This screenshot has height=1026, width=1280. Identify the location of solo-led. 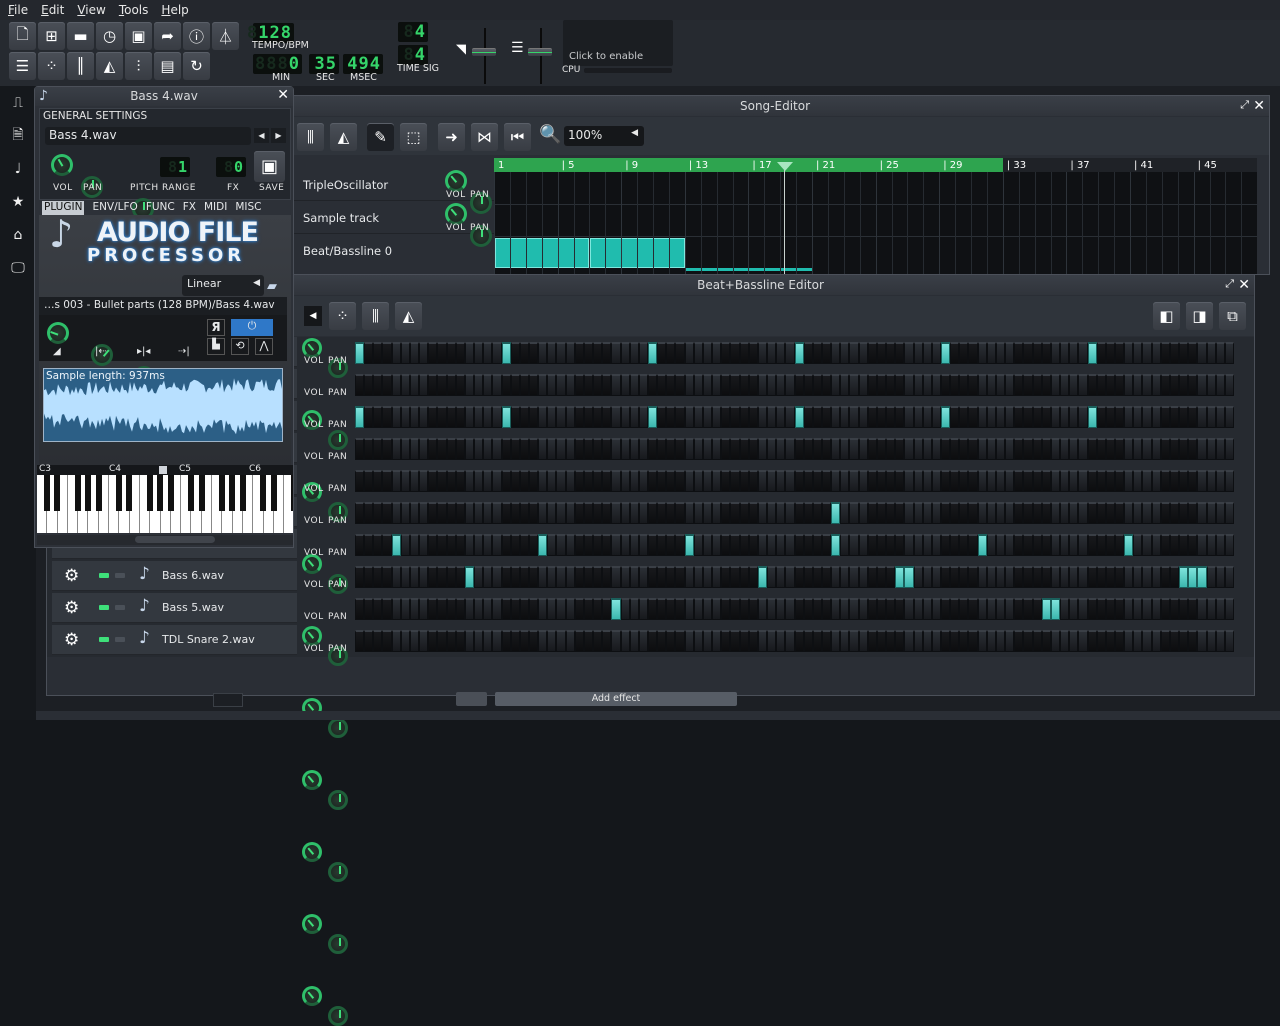
(120, 607).